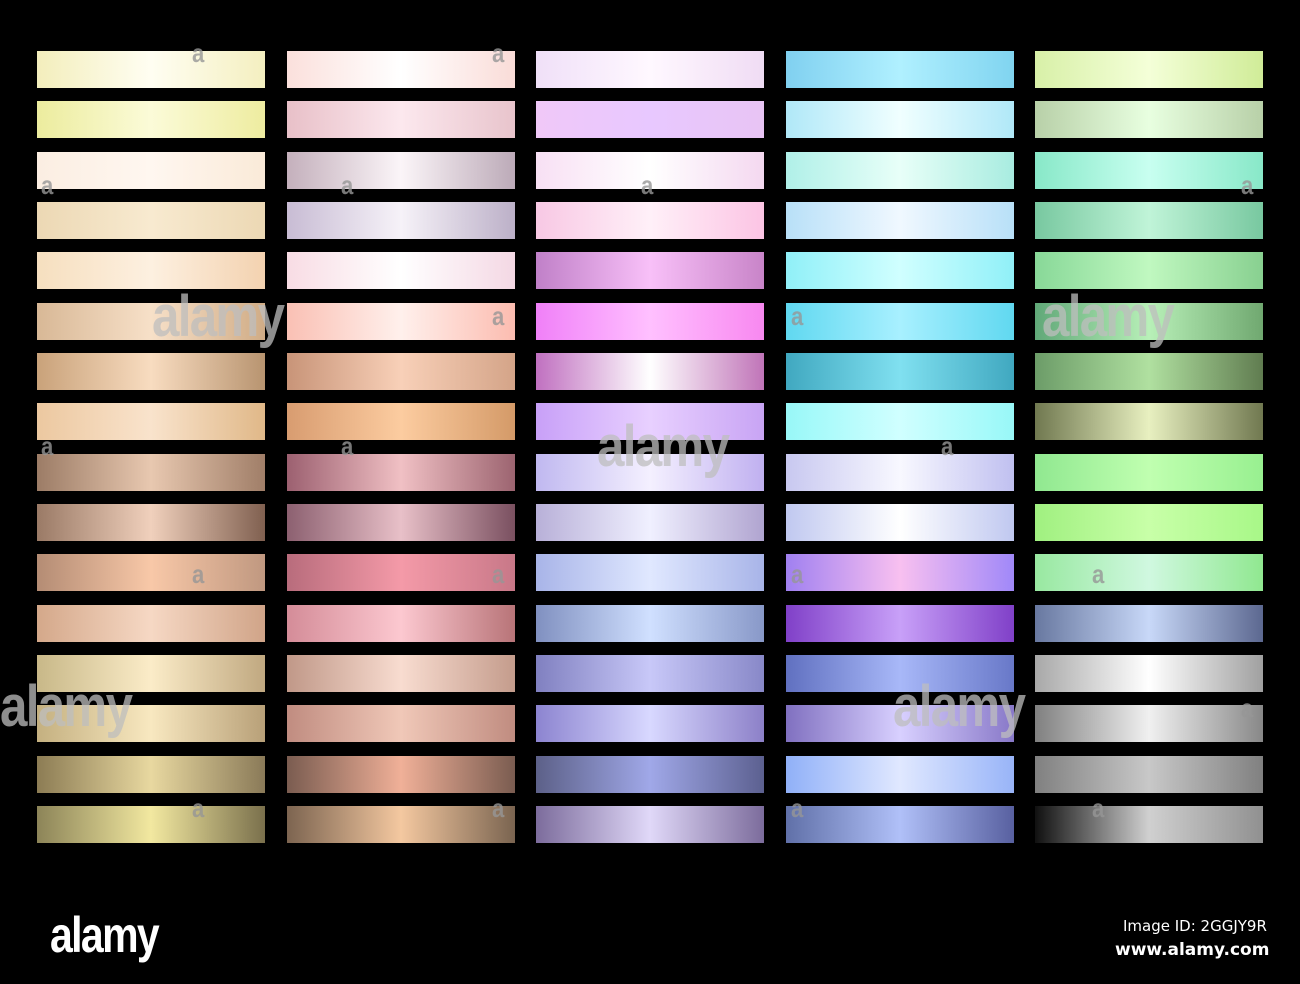 The image size is (1300, 984). What do you see at coordinates (1195, 926) in the screenshot?
I see `image-id: Image ID: 2GGJY9R` at bounding box center [1195, 926].